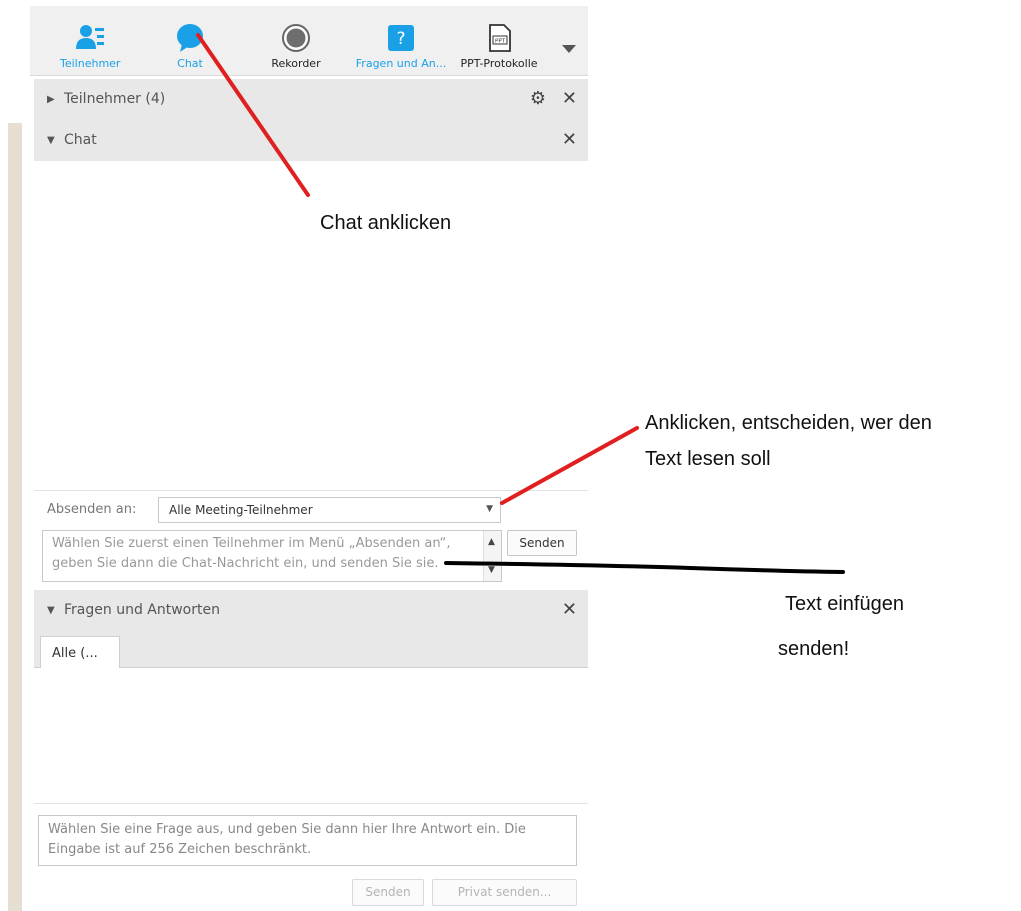  What do you see at coordinates (190, 38) in the screenshot?
I see `chat-bubble-icon` at bounding box center [190, 38].